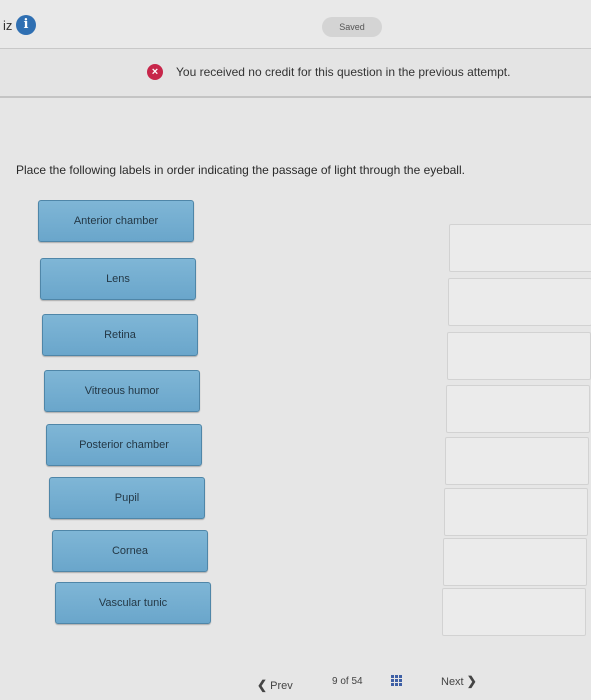  I want to click on label-cornea: Cornea, so click(130, 551).